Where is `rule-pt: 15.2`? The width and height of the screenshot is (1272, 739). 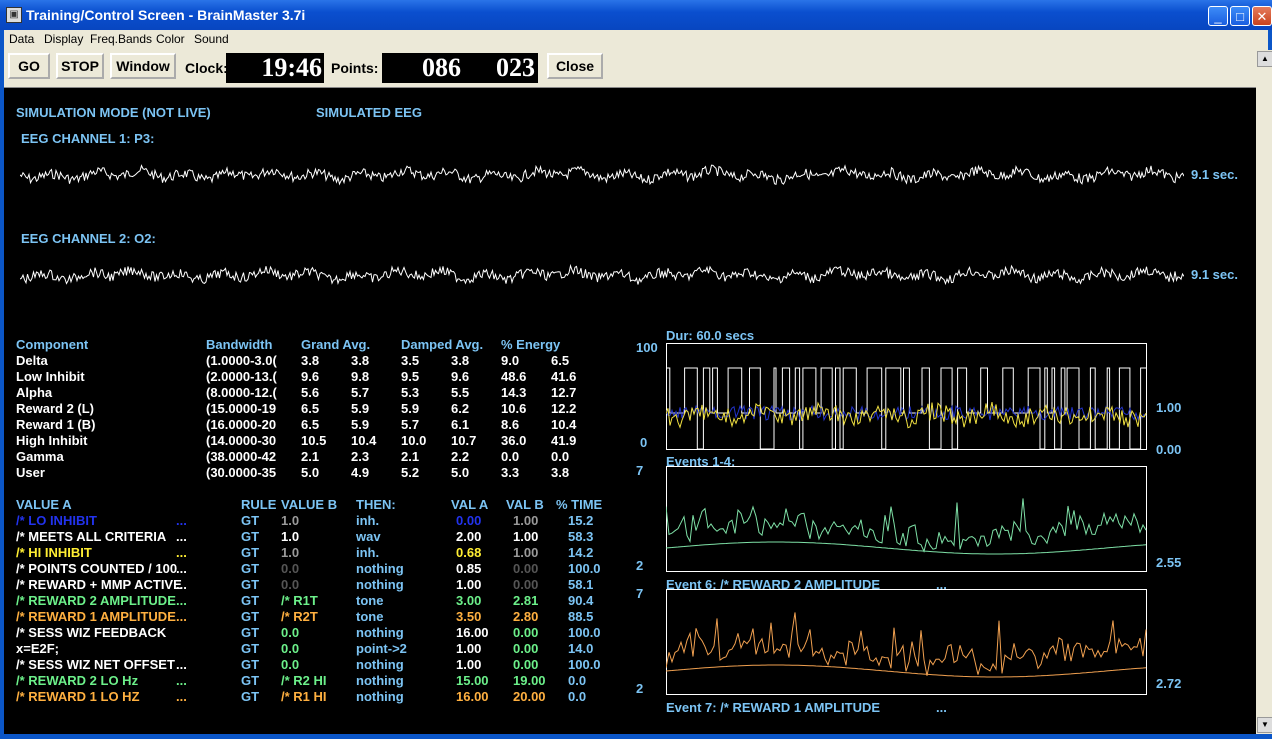
rule-pt: 15.2 is located at coordinates (581, 520).